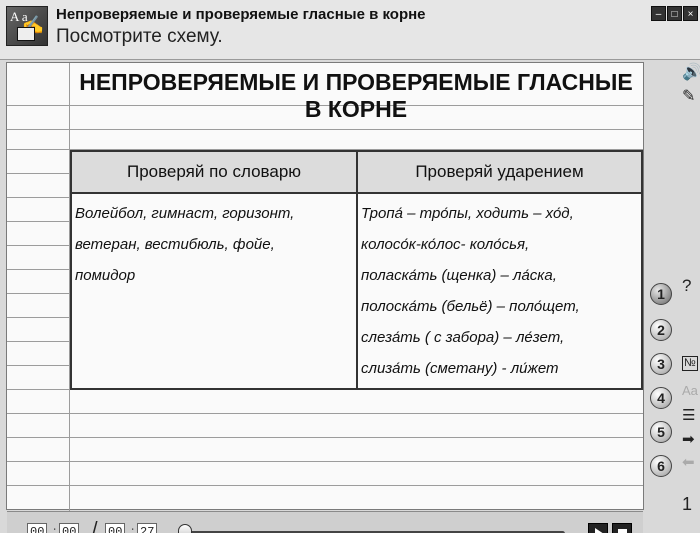 The width and height of the screenshot is (700, 533). Describe the element at coordinates (661, 432) in the screenshot. I see `step-button-5: 5` at that location.